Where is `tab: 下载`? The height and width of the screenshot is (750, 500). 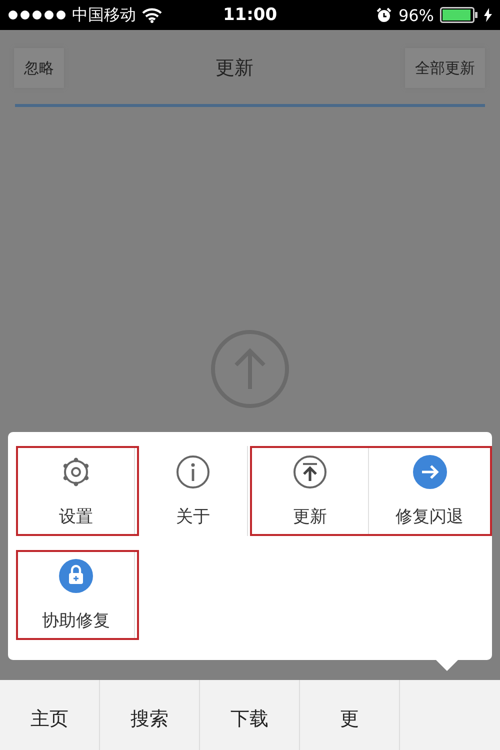 tab: 下载 is located at coordinates (250, 715).